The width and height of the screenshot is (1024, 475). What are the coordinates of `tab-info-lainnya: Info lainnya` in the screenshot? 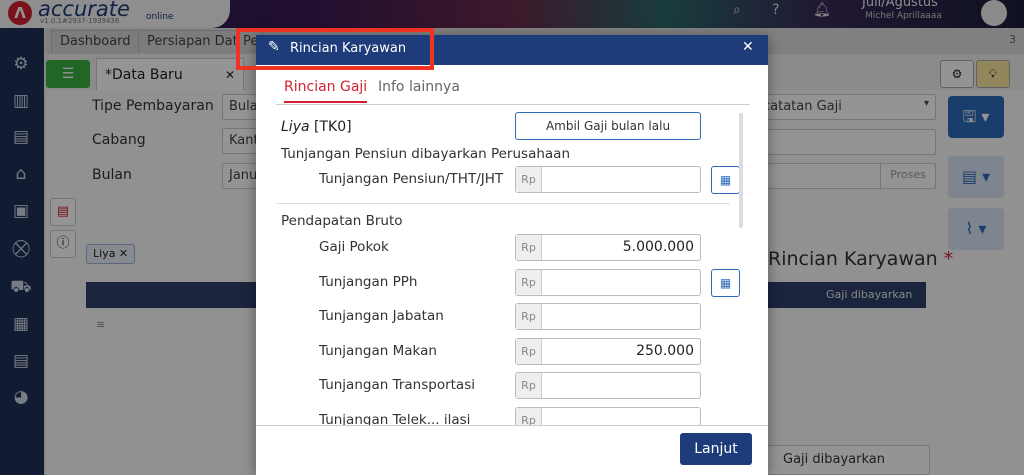 It's located at (419, 87).